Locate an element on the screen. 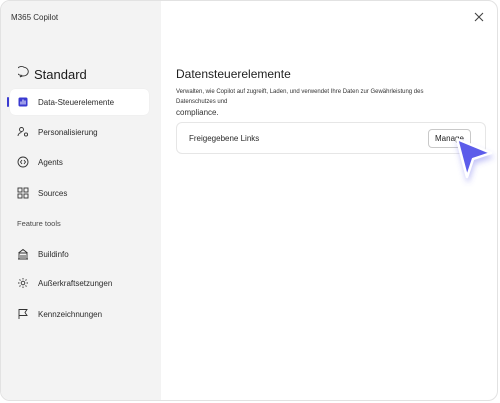  standard-header: Standard is located at coordinates (51, 74).